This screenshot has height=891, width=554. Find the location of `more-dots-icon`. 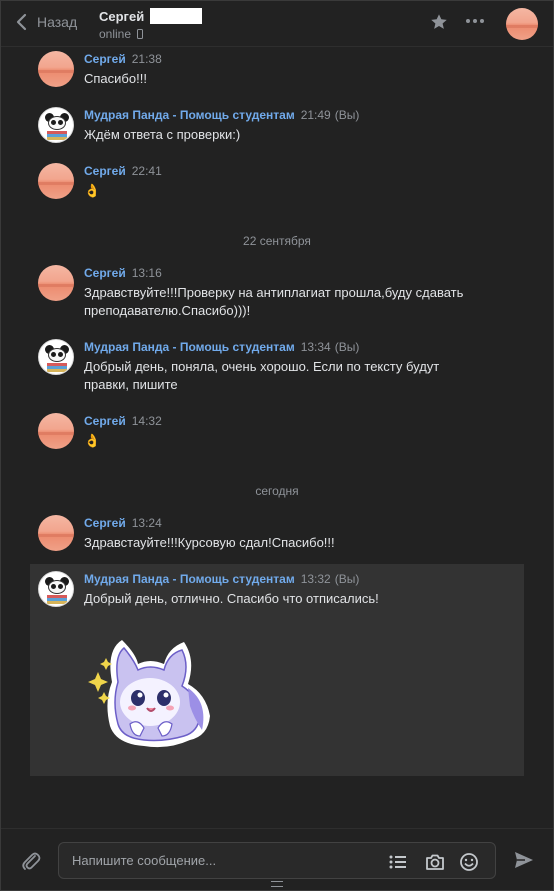

more-dots-icon is located at coordinates (475, 21).